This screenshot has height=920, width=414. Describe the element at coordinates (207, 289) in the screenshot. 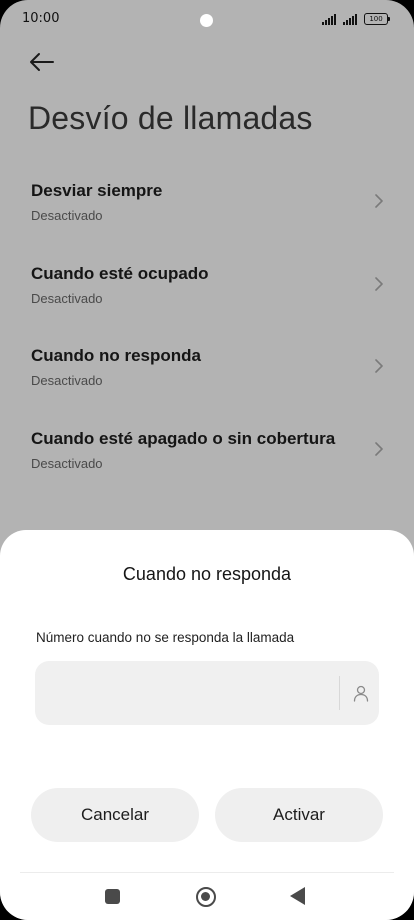

I see `settings-item-busy: Cuando esté ocupado Desactivado` at that location.